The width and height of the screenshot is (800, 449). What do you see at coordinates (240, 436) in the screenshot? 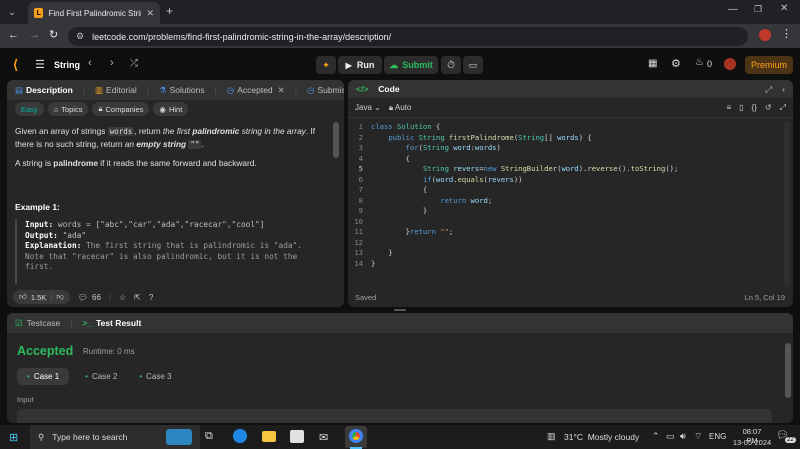
I see `edge-icon` at bounding box center [240, 436].